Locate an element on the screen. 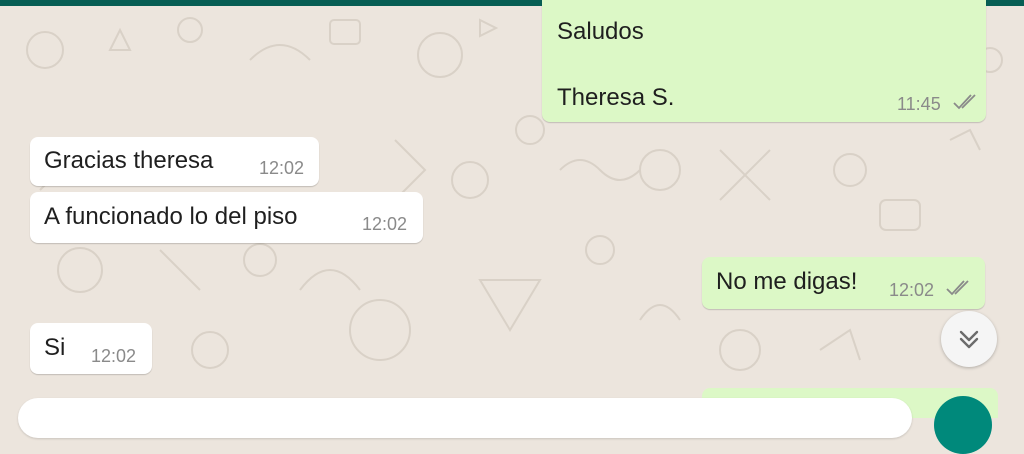 Image resolution: width=1024 pixels, height=454 pixels. outgoing-message-bubble: No me digas! 12:02 is located at coordinates (843, 283).